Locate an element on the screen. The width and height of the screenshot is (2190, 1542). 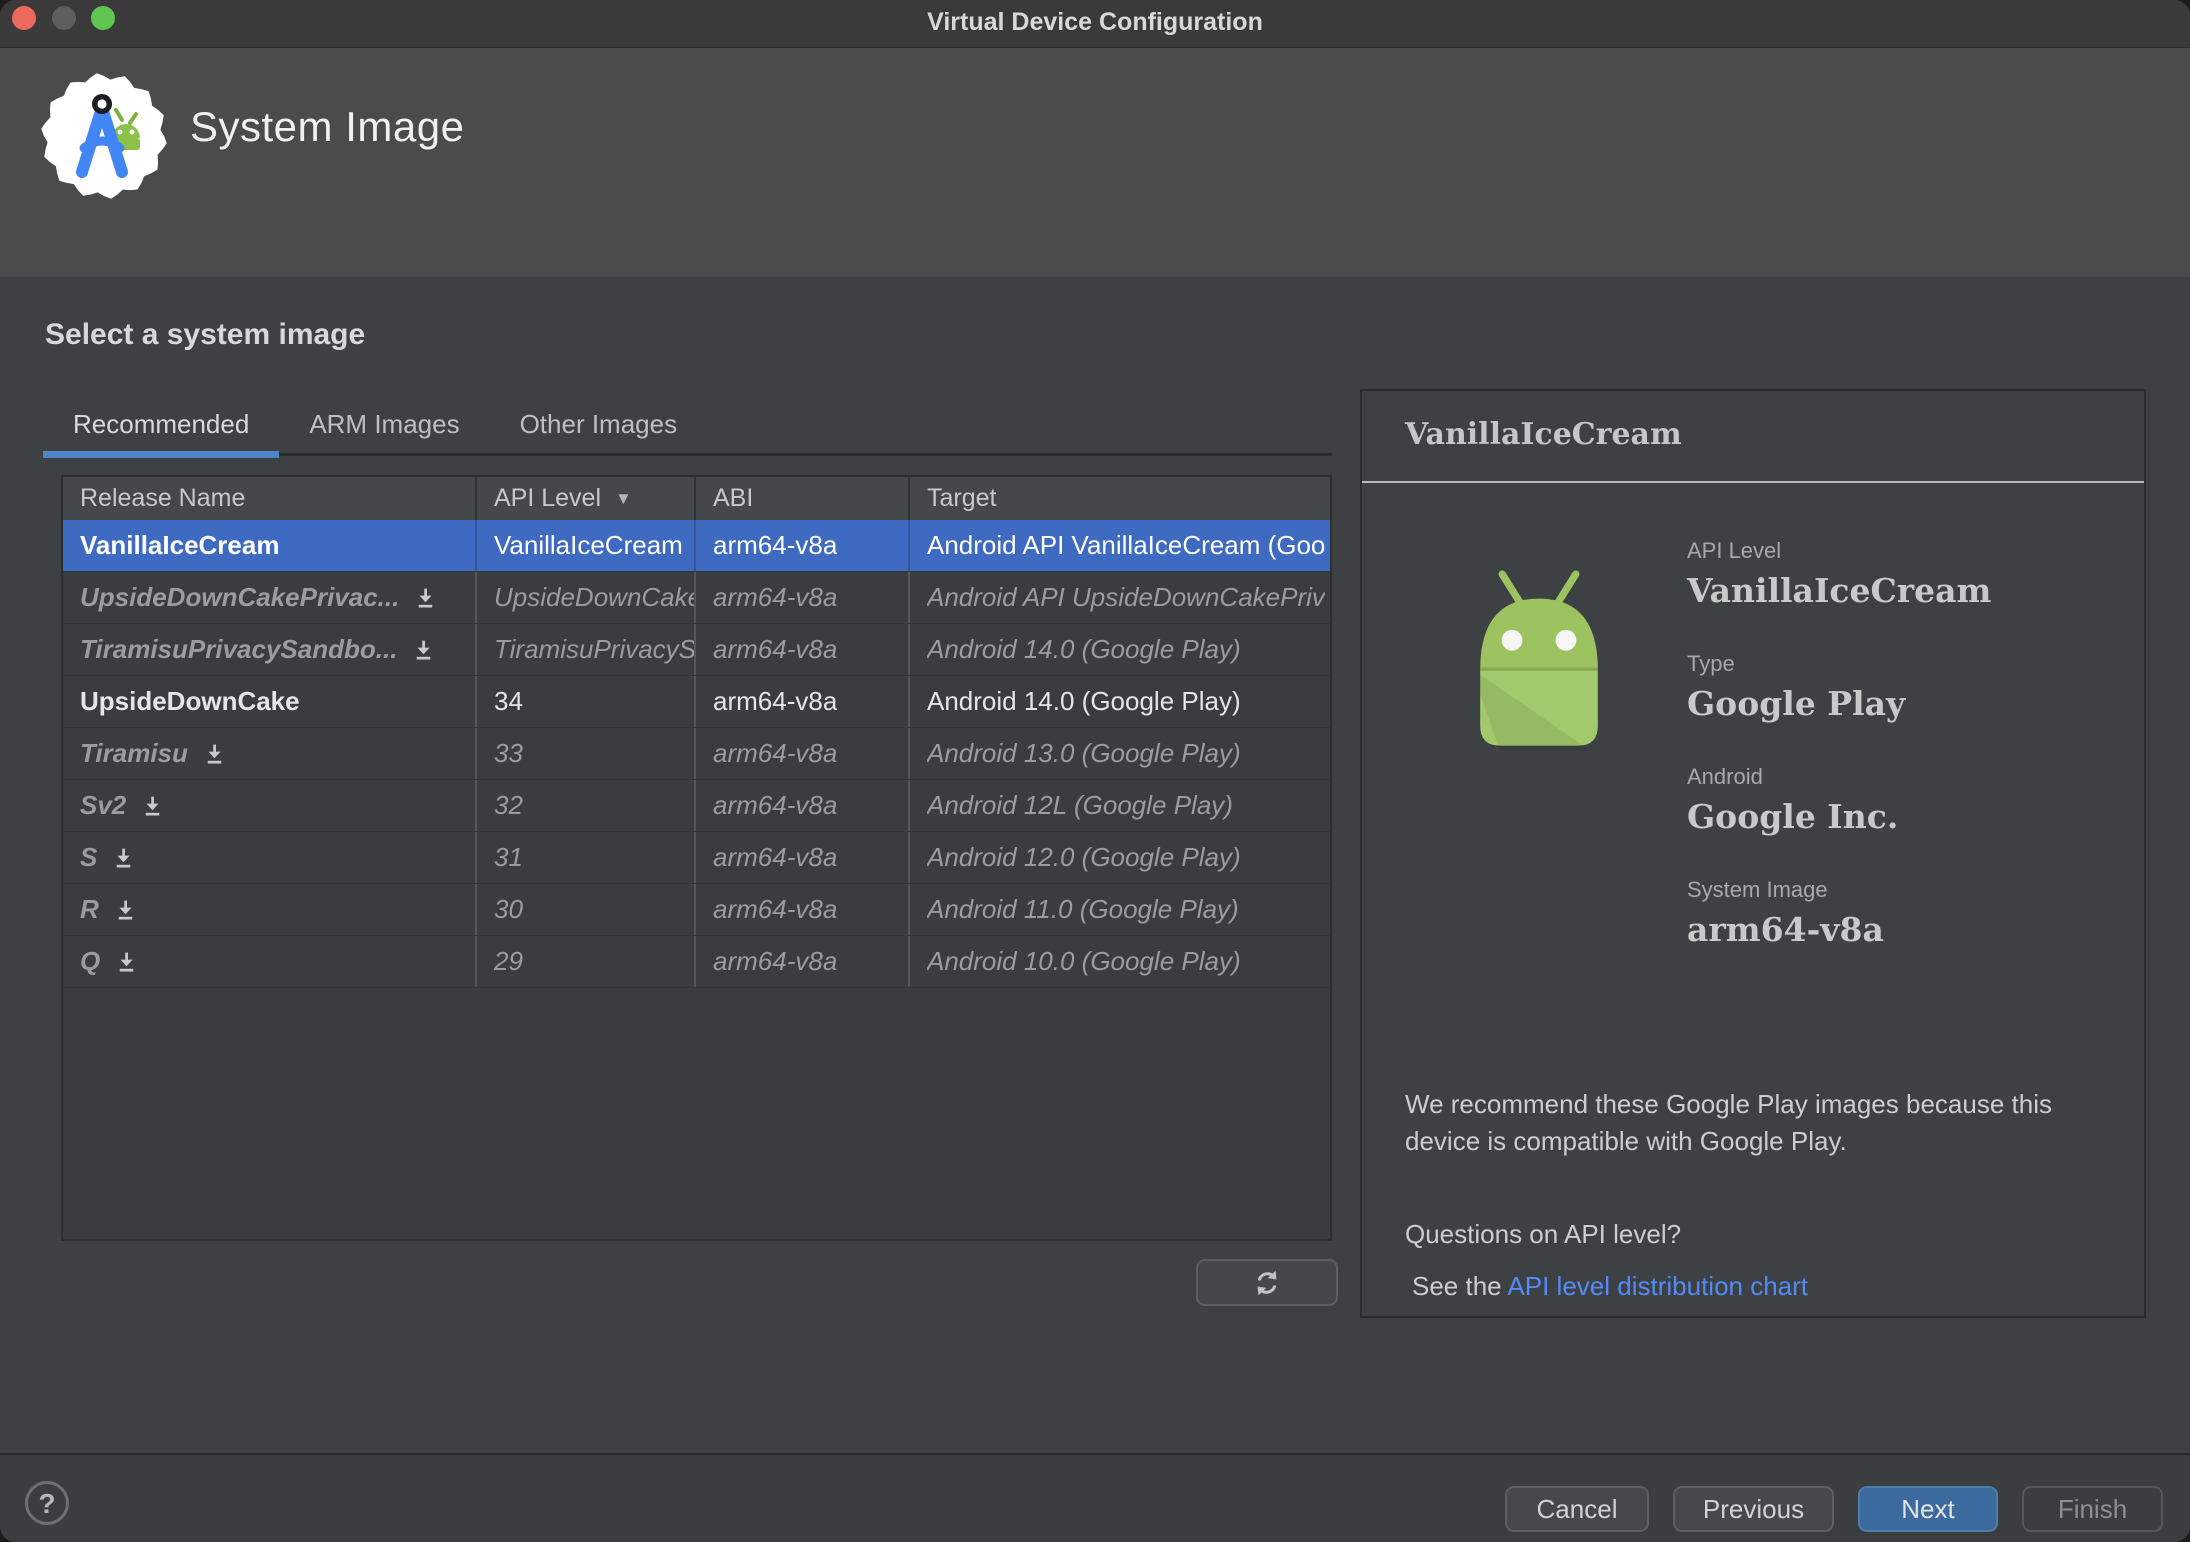
column-header-abi: ABI is located at coordinates (803, 498).